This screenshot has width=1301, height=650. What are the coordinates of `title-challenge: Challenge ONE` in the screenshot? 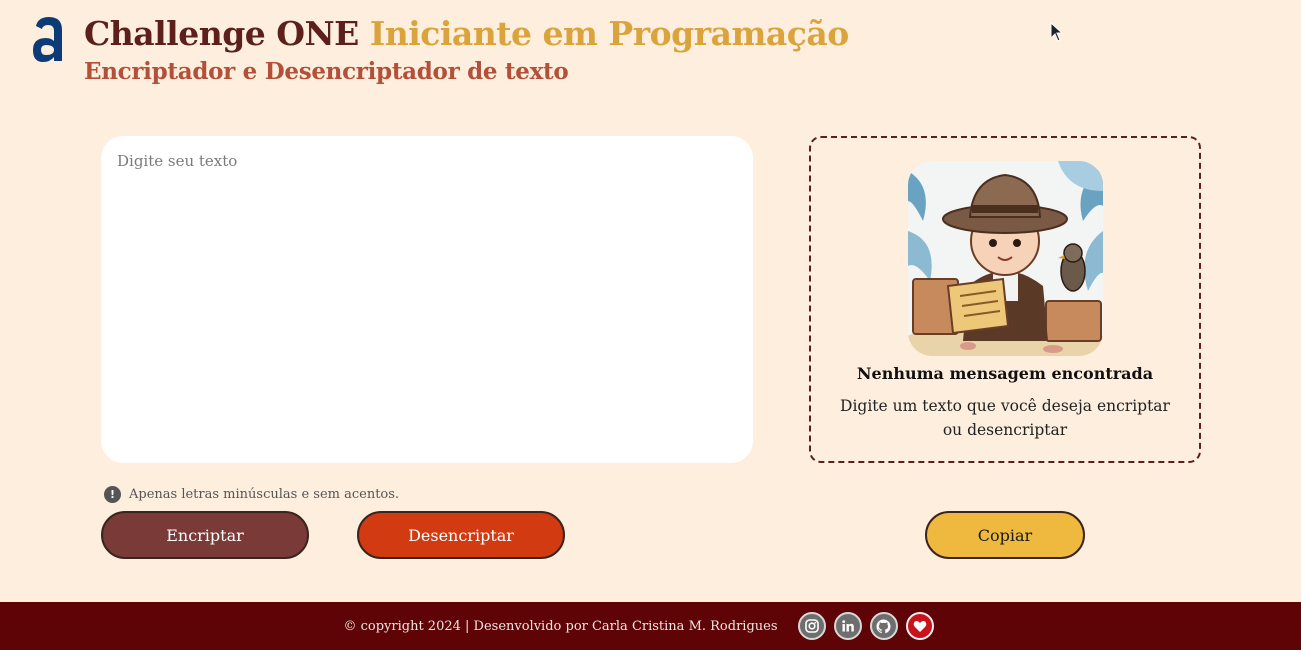 It's located at (221, 33).